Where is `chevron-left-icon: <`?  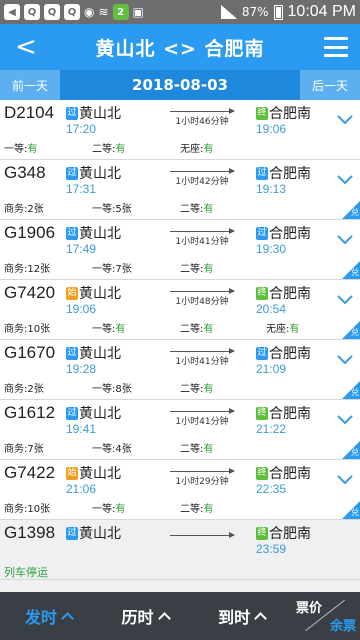
chevron-left-icon: < is located at coordinates (26, 47).